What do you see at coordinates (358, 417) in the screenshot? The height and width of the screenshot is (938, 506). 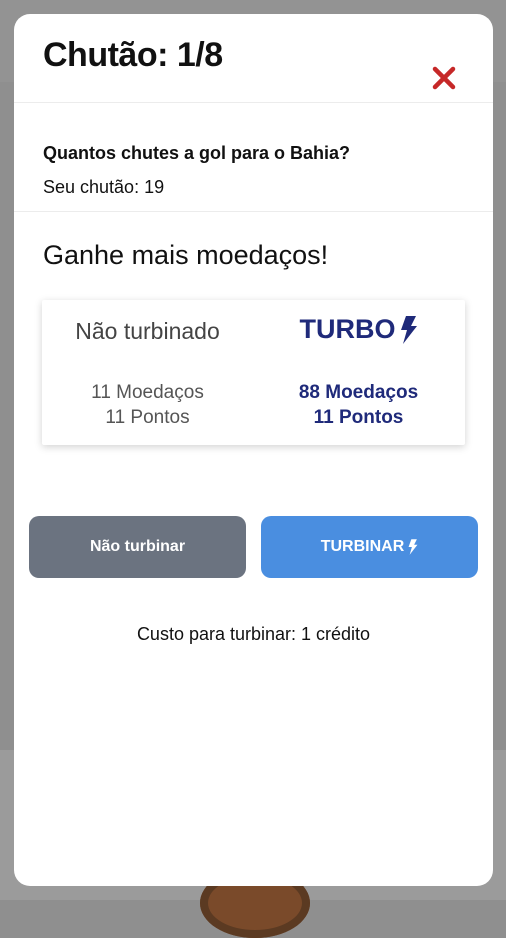 I see `turbo-points: 11 Pontos` at bounding box center [358, 417].